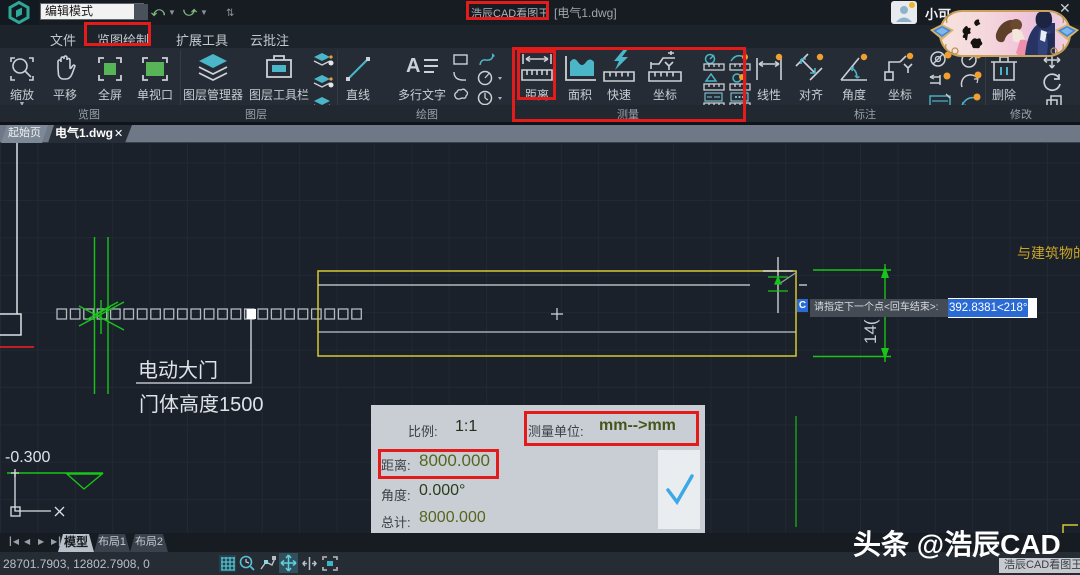 This screenshot has height=575, width=1080. Describe the element at coordinates (413, 66) in the screenshot. I see `svg-text: A` at that location.